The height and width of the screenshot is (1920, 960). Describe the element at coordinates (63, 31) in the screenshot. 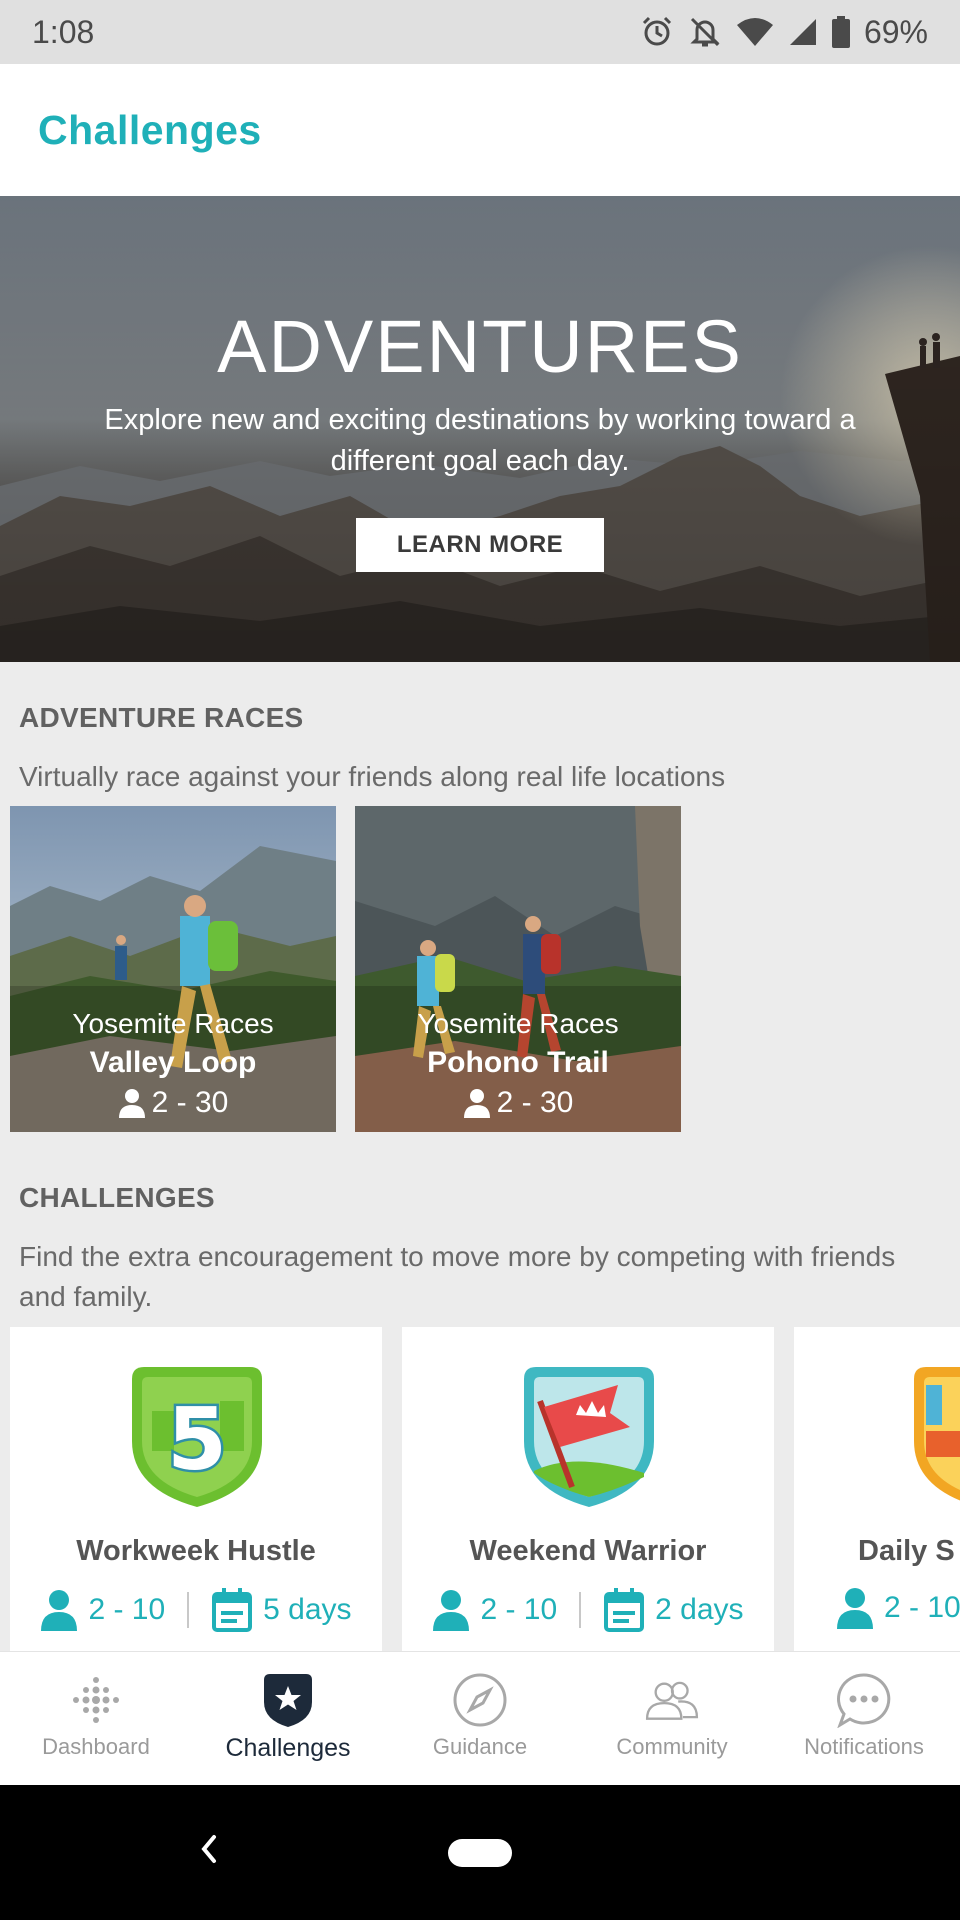

I see `status-time: 1:08` at that location.